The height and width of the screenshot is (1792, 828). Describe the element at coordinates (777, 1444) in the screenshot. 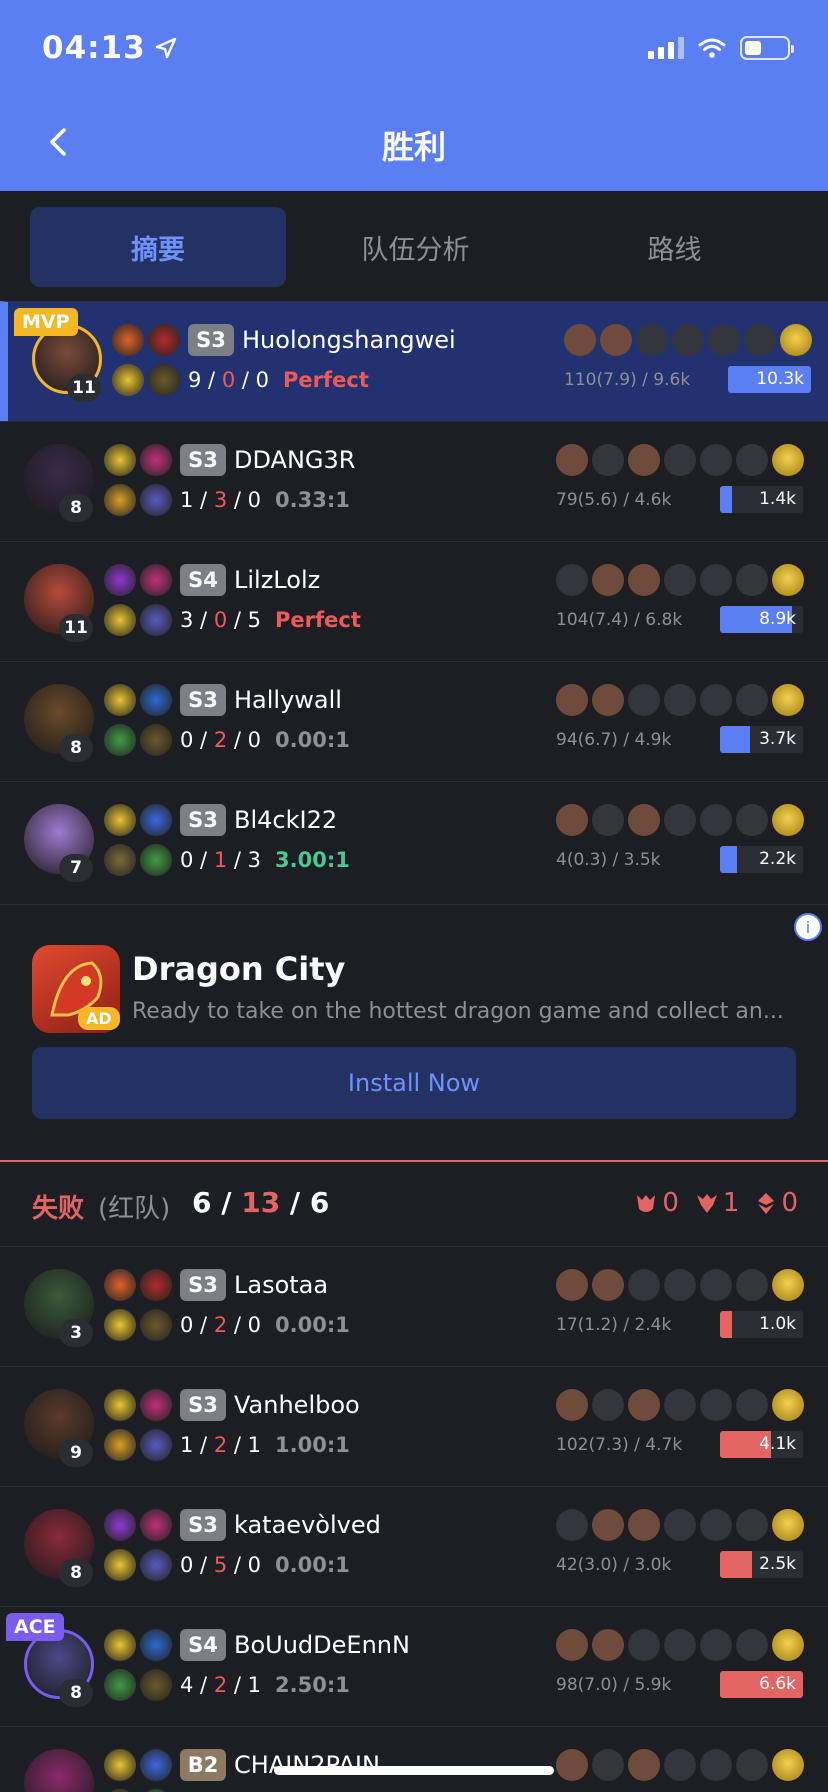

I see `damage-value: 4.1k` at that location.